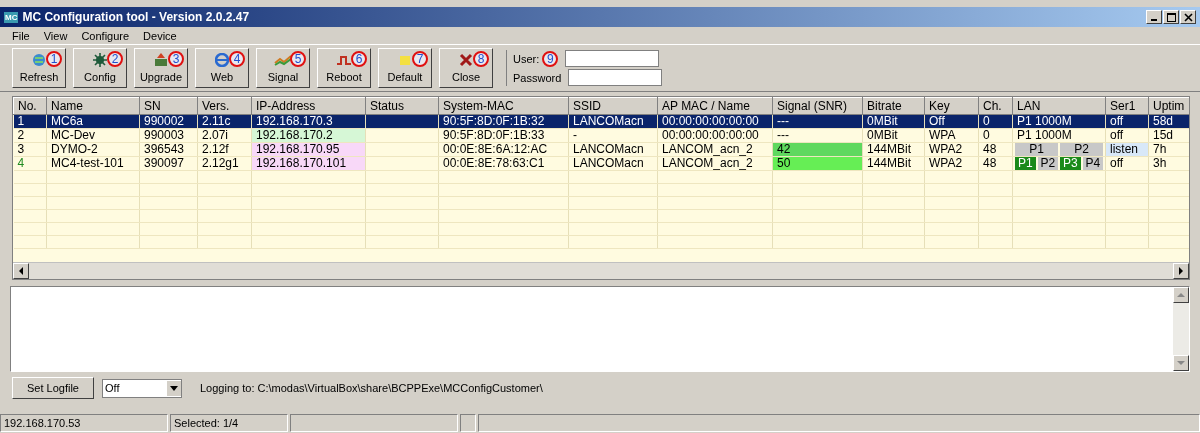 The height and width of the screenshot is (433, 1200). I want to click on table-cell: P1 1000M, so click(1059, 135).